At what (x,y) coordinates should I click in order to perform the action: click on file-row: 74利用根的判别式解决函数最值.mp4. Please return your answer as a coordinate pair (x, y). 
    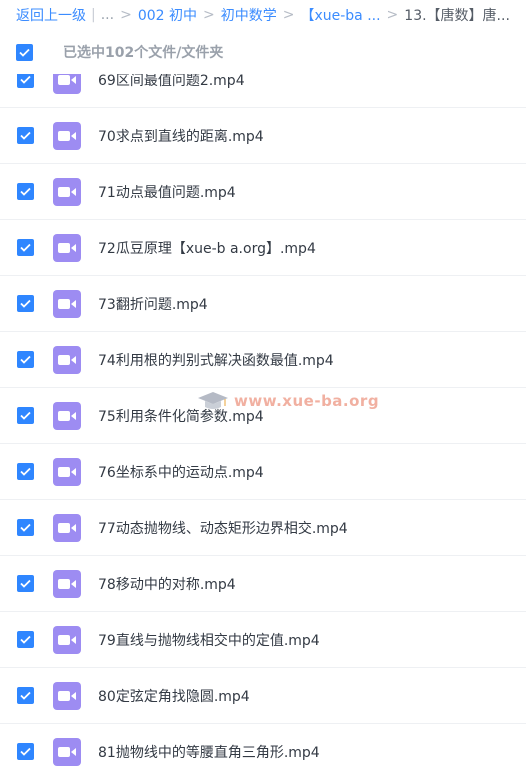
    Looking at the image, I should click on (263, 360).